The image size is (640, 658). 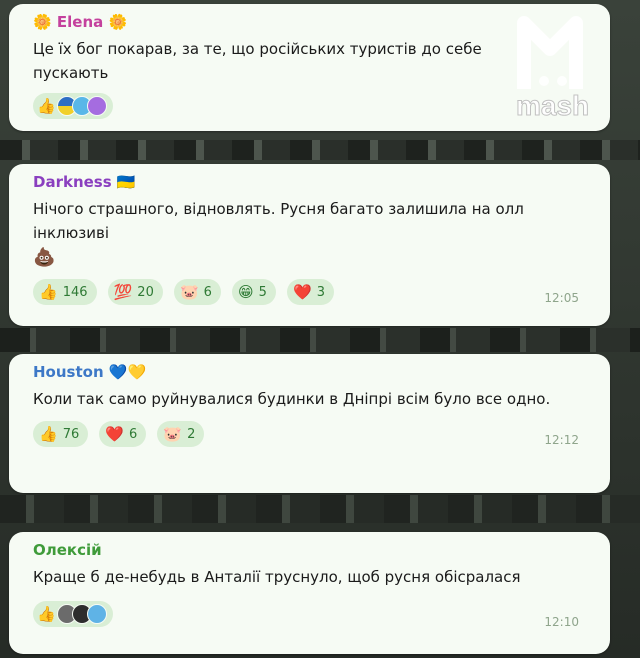 What do you see at coordinates (311, 435) in the screenshot?
I see `reactions-row: 👍 76 ❤️ 6 🐷 2 12:12` at bounding box center [311, 435].